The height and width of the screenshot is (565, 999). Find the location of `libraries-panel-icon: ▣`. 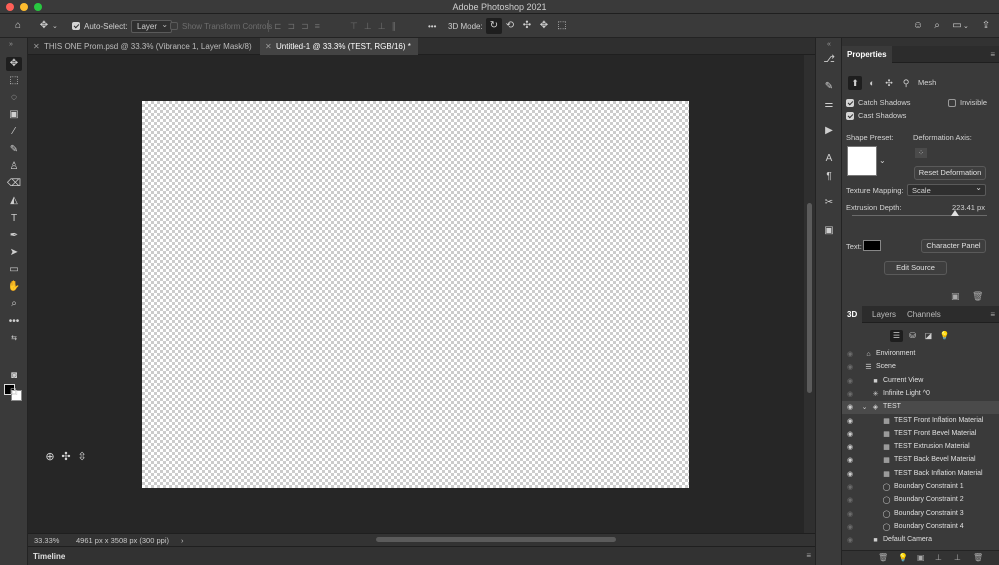

libraries-panel-icon: ▣ is located at coordinates (829, 231).